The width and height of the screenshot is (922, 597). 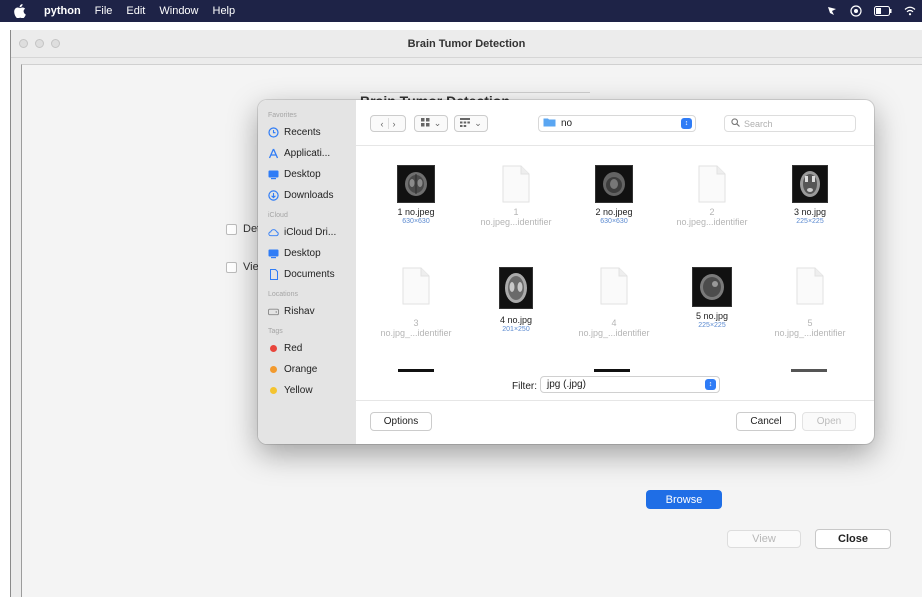 What do you see at coordinates (853, 539) in the screenshot?
I see `close-button: Close` at bounding box center [853, 539].